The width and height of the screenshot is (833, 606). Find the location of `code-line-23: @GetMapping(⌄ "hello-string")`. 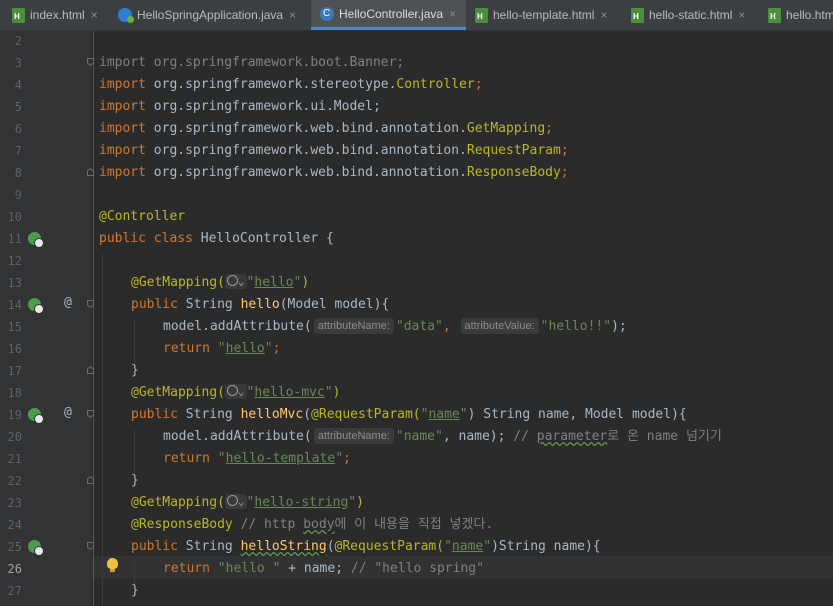

code-line-23: @GetMapping(⌄ "hello-string") is located at coordinates (247, 503).